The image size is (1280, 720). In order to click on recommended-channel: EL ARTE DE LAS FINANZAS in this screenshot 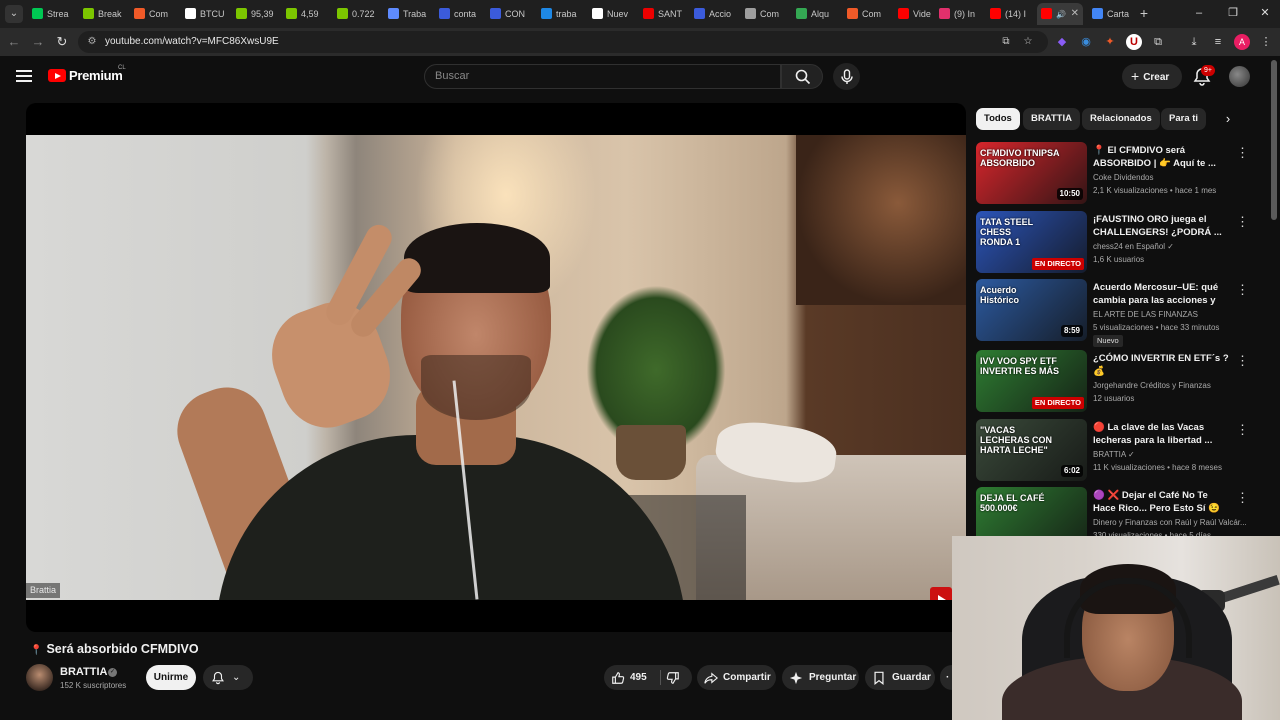, I will do `click(1145, 314)`.